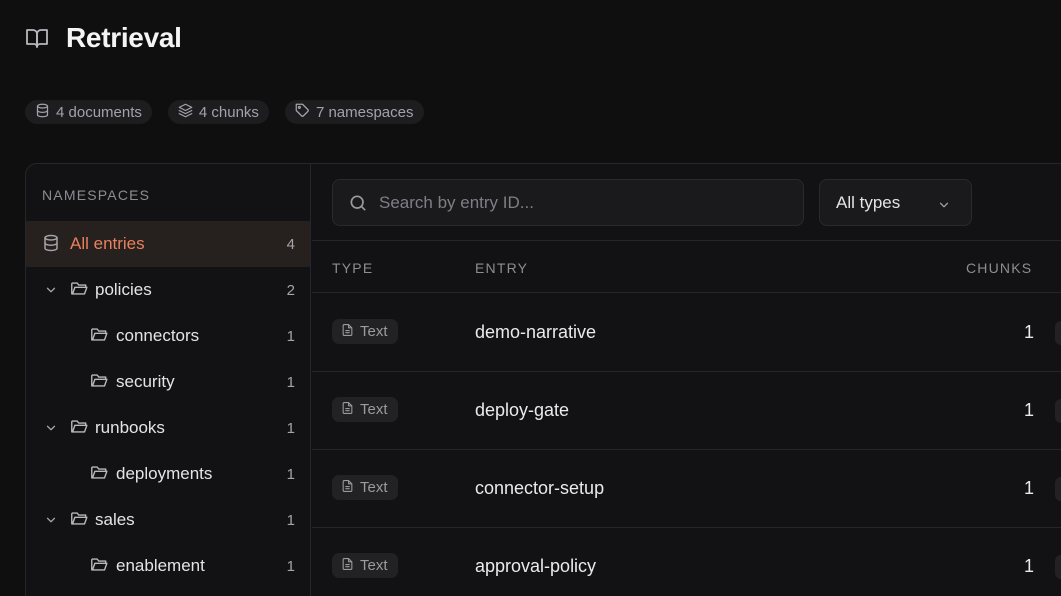  What do you see at coordinates (185, 112) in the screenshot?
I see `layers-icon` at bounding box center [185, 112].